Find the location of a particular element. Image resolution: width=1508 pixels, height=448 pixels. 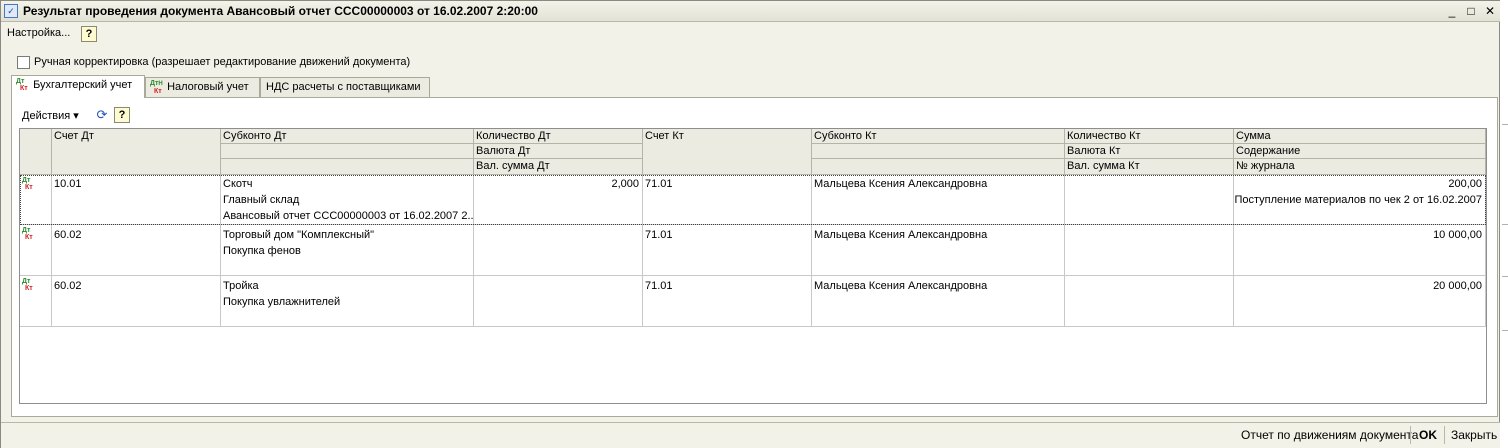

tab-label: Бухгалтерский учет is located at coordinates (83, 85).